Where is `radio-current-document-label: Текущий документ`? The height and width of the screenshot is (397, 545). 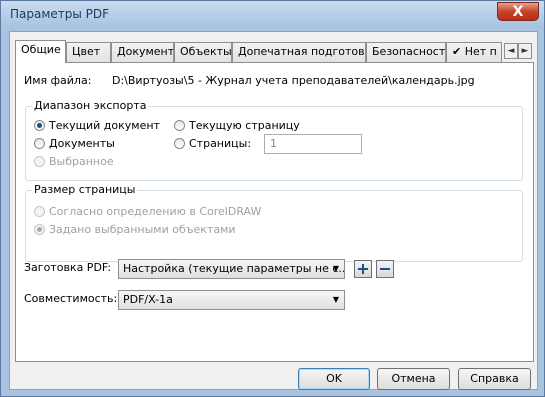 radio-current-document-label: Текущий документ is located at coordinates (104, 125).